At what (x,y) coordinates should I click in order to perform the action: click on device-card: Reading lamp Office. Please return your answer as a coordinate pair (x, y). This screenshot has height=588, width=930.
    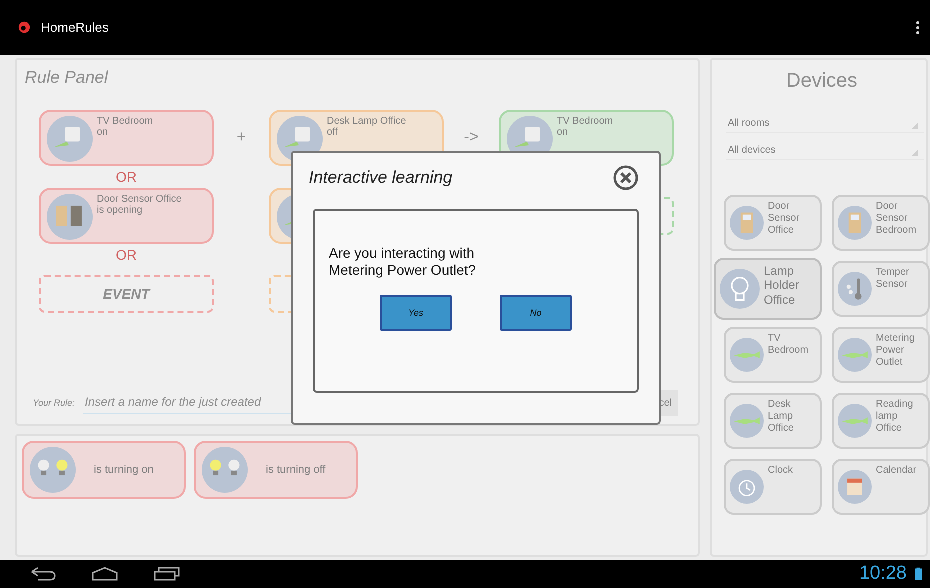
    Looking at the image, I should click on (881, 421).